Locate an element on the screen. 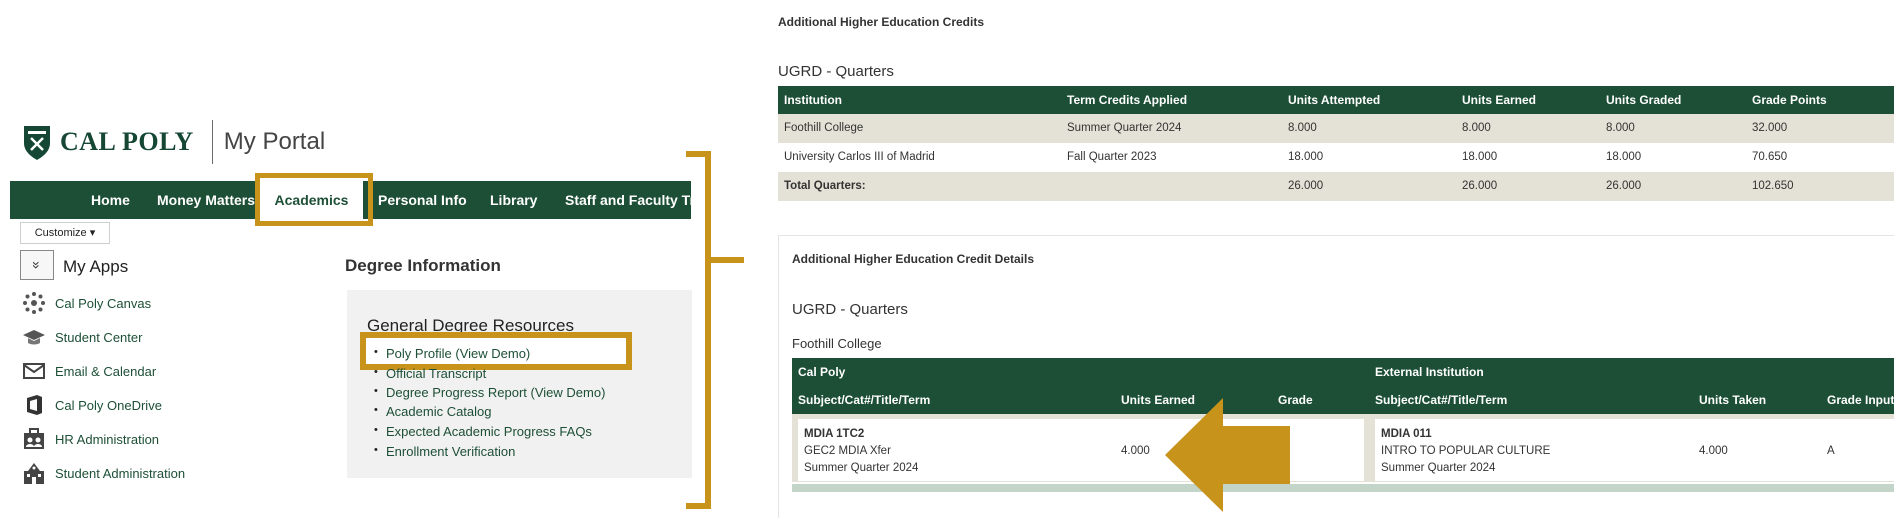 This screenshot has width=1894, height=518. app-item-onedrive: Cal Poly OneDrive is located at coordinates (92, 405).